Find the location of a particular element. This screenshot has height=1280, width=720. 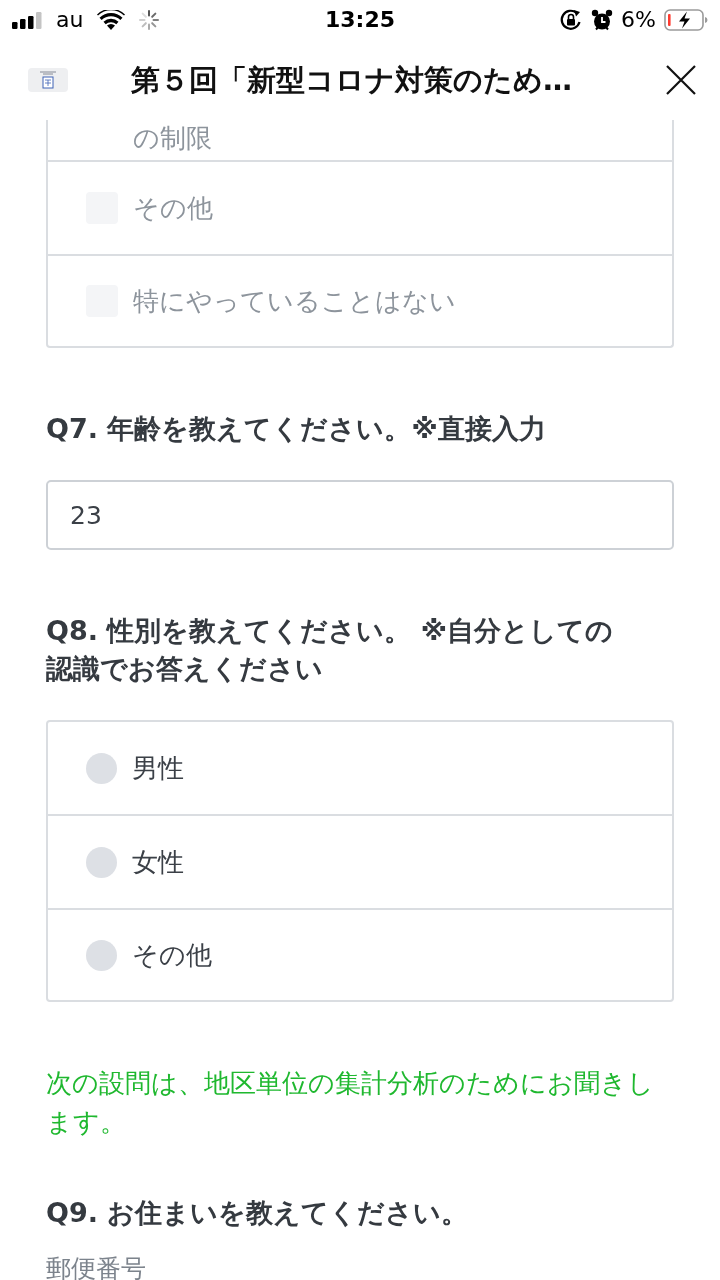

loading-spinner-icon is located at coordinates (149, 20).